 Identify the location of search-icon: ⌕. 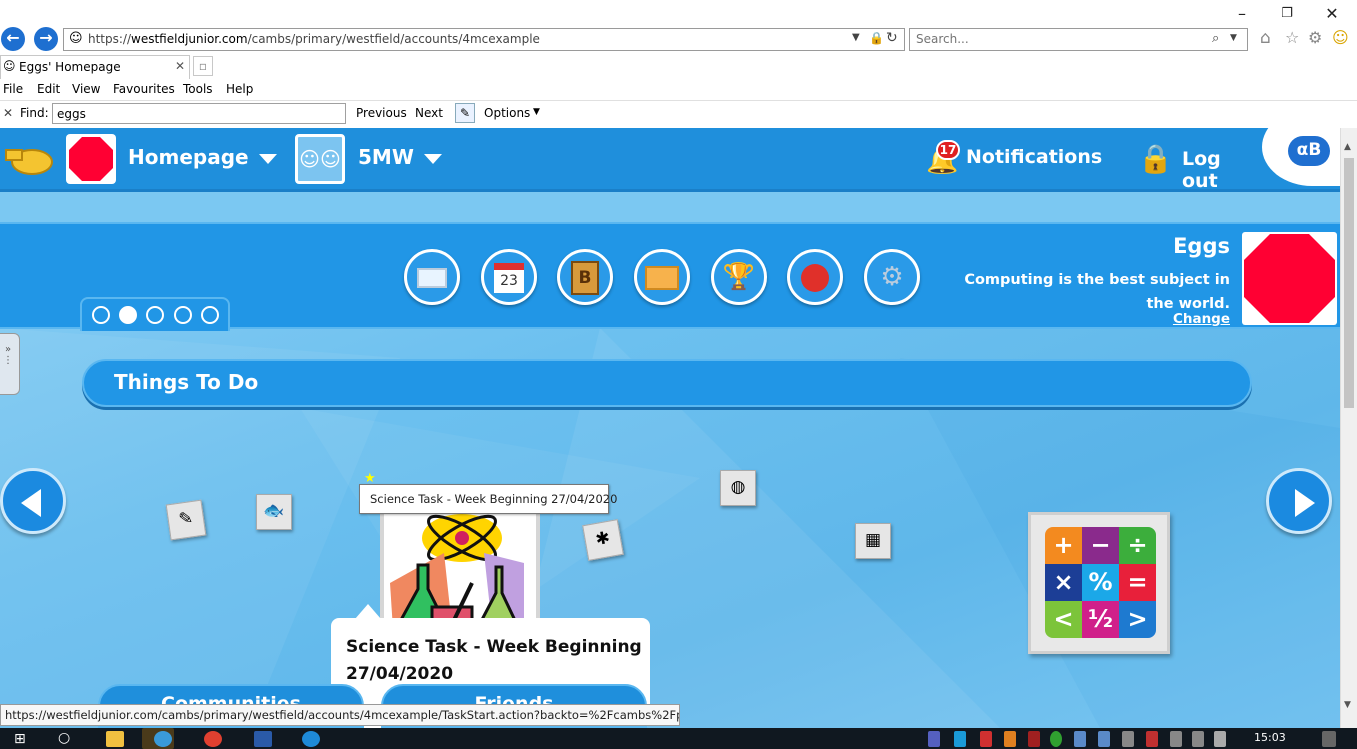
(1215, 38).